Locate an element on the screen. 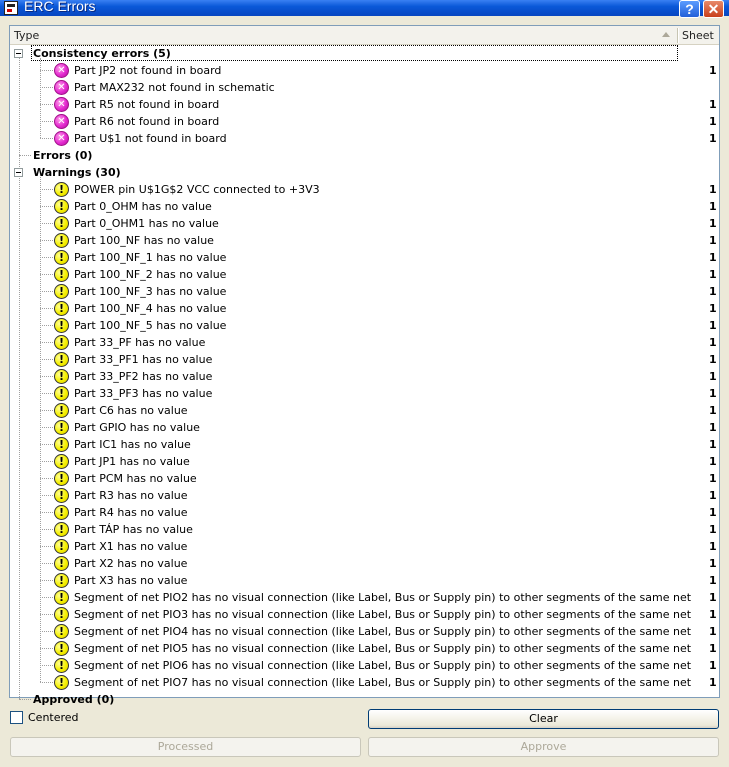  list-item: ! Part X3 has no value 1 is located at coordinates (364, 580).